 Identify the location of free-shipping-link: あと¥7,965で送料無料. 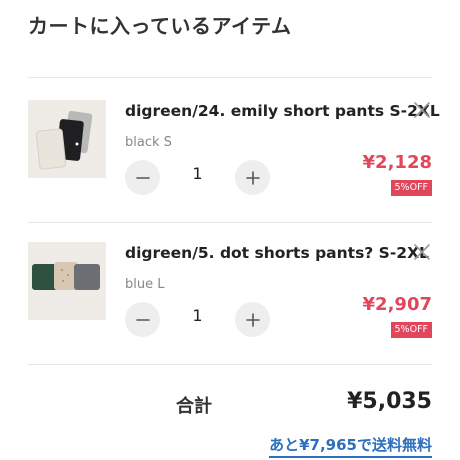
(350, 446).